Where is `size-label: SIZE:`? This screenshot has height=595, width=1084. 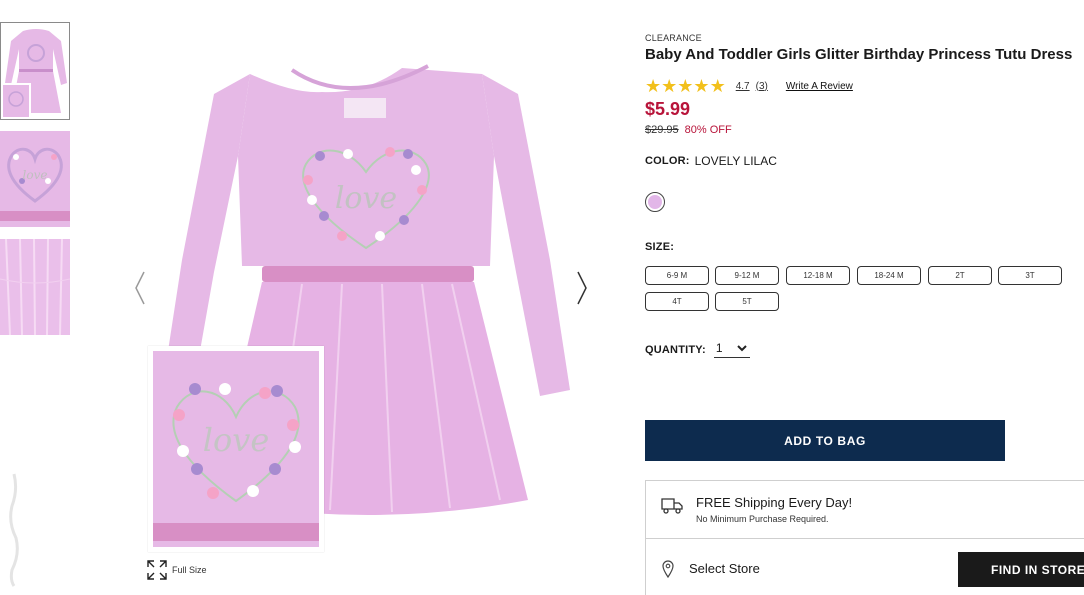
size-label: SIZE: is located at coordinates (660, 247).